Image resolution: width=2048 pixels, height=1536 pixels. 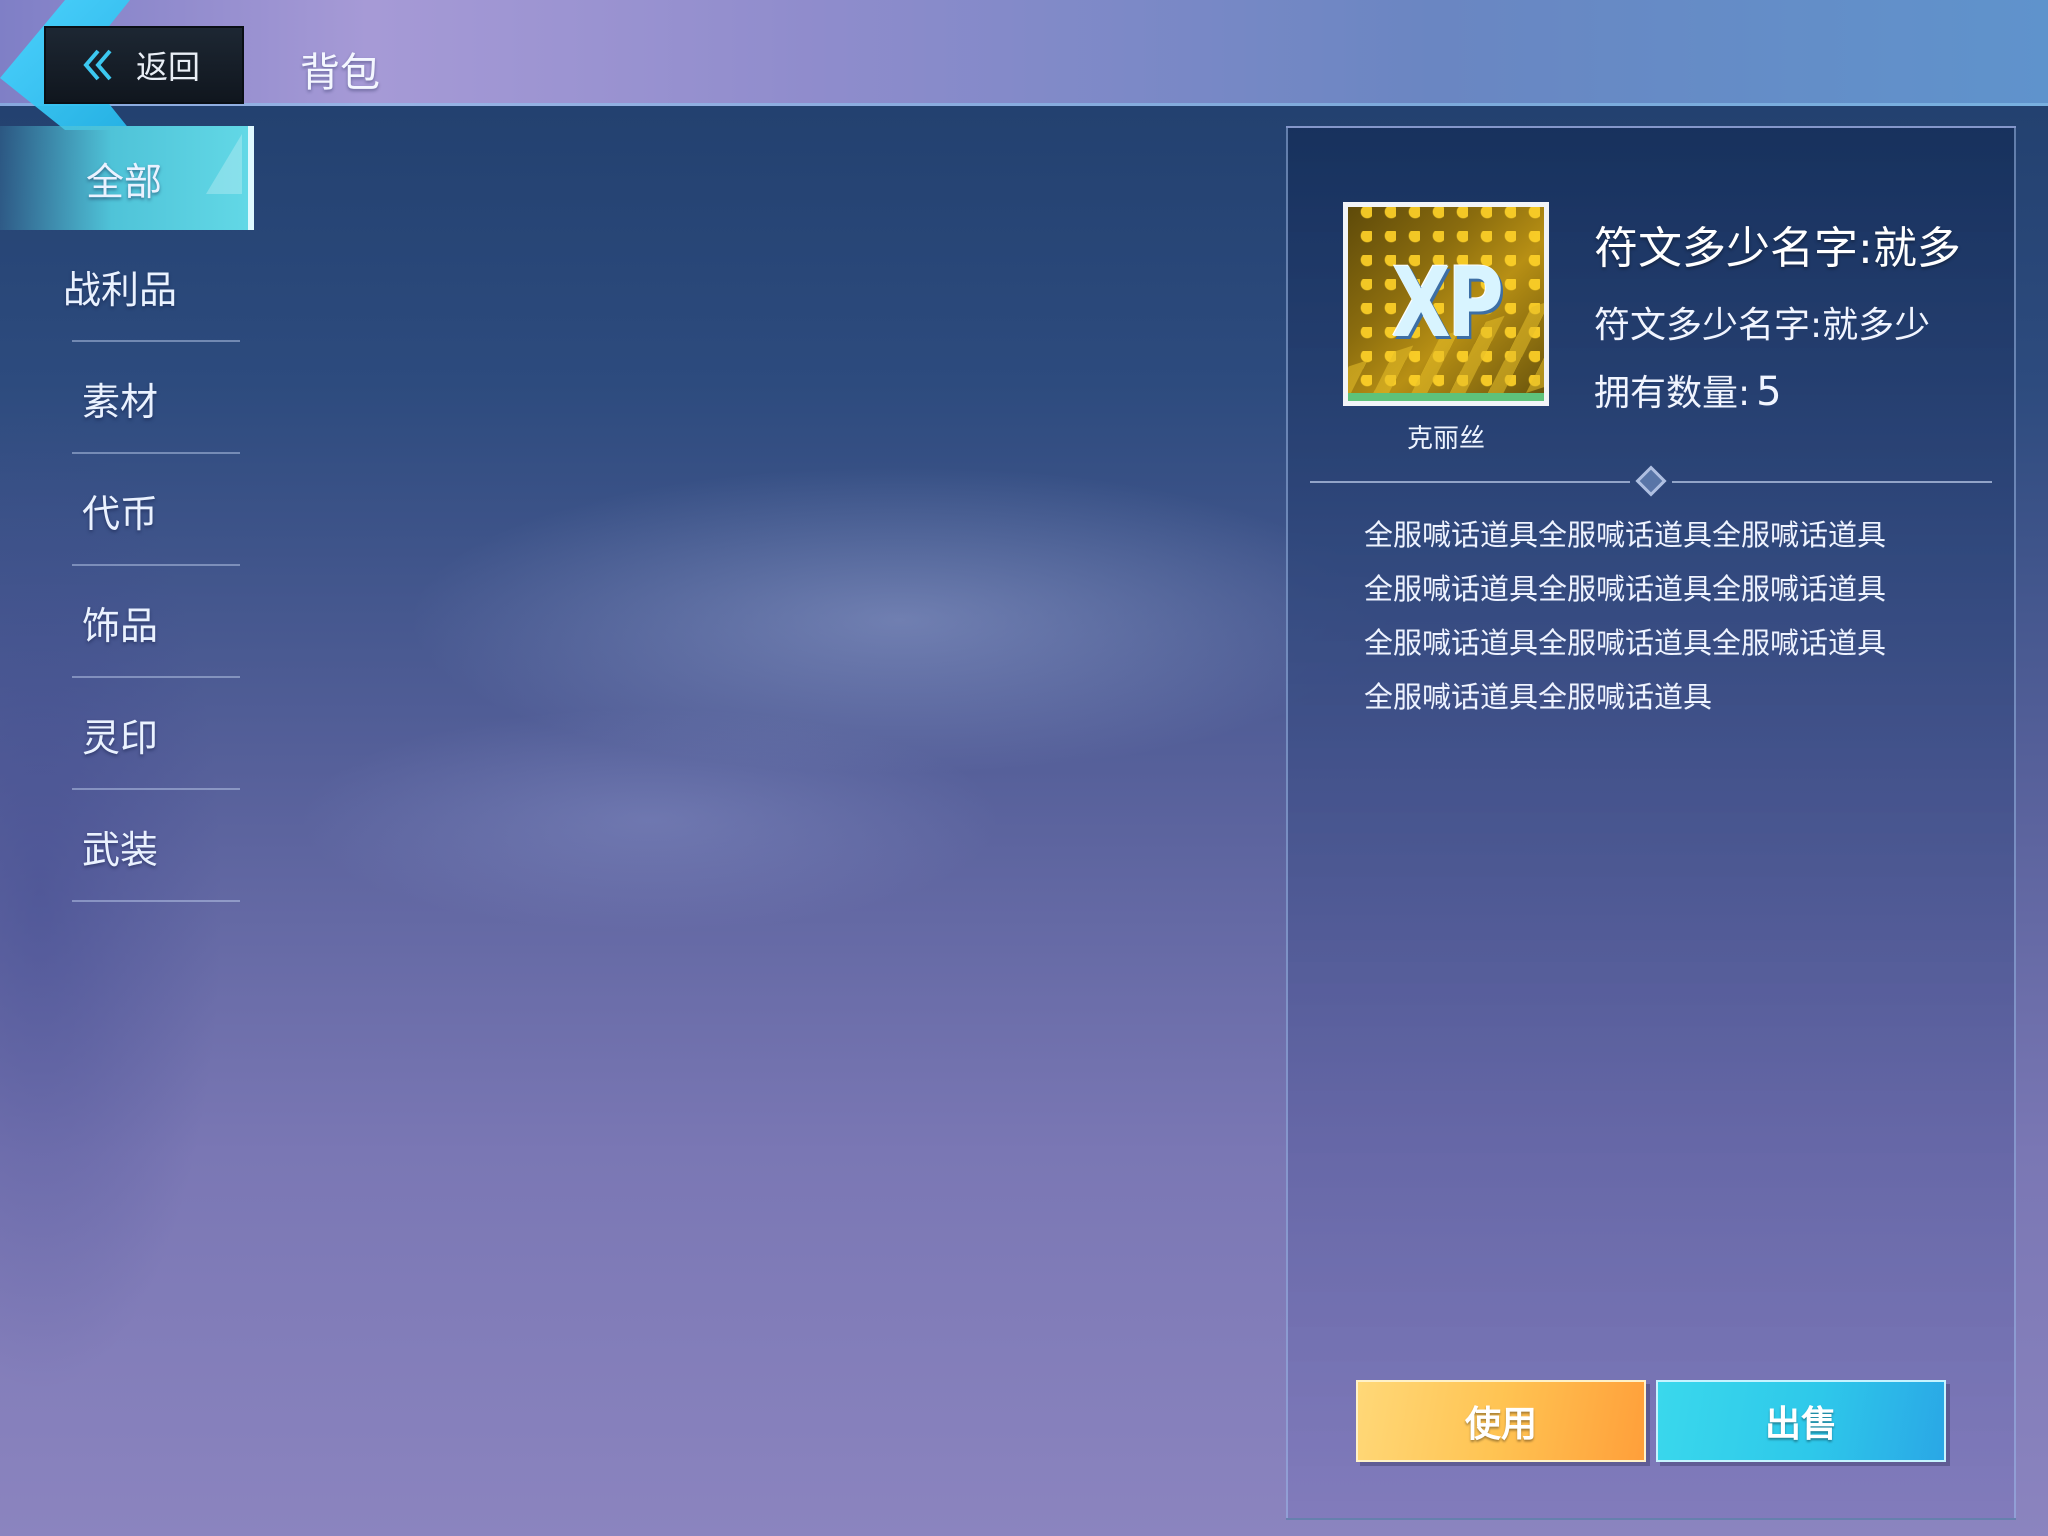 What do you see at coordinates (119, 513) in the screenshot?
I see `tab-label: 代币` at bounding box center [119, 513].